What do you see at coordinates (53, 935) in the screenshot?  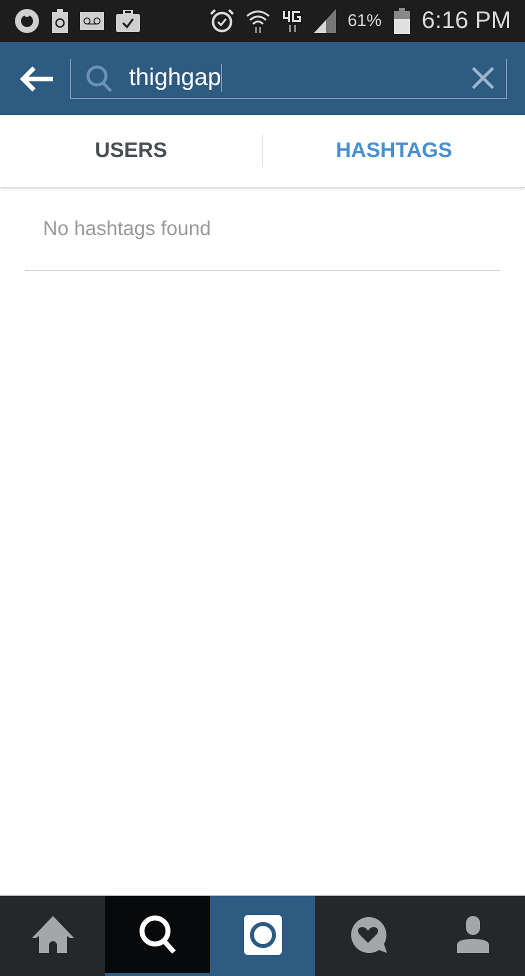 I see `home-icon` at bounding box center [53, 935].